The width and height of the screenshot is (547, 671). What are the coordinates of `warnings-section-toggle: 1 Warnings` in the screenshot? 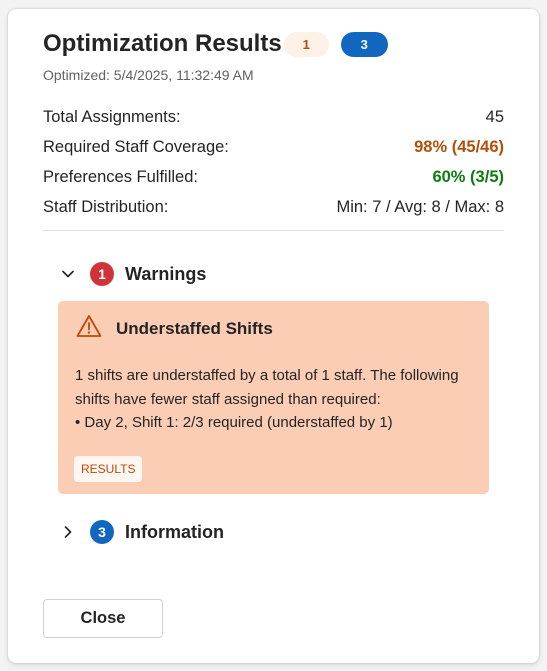 It's located at (132, 274).